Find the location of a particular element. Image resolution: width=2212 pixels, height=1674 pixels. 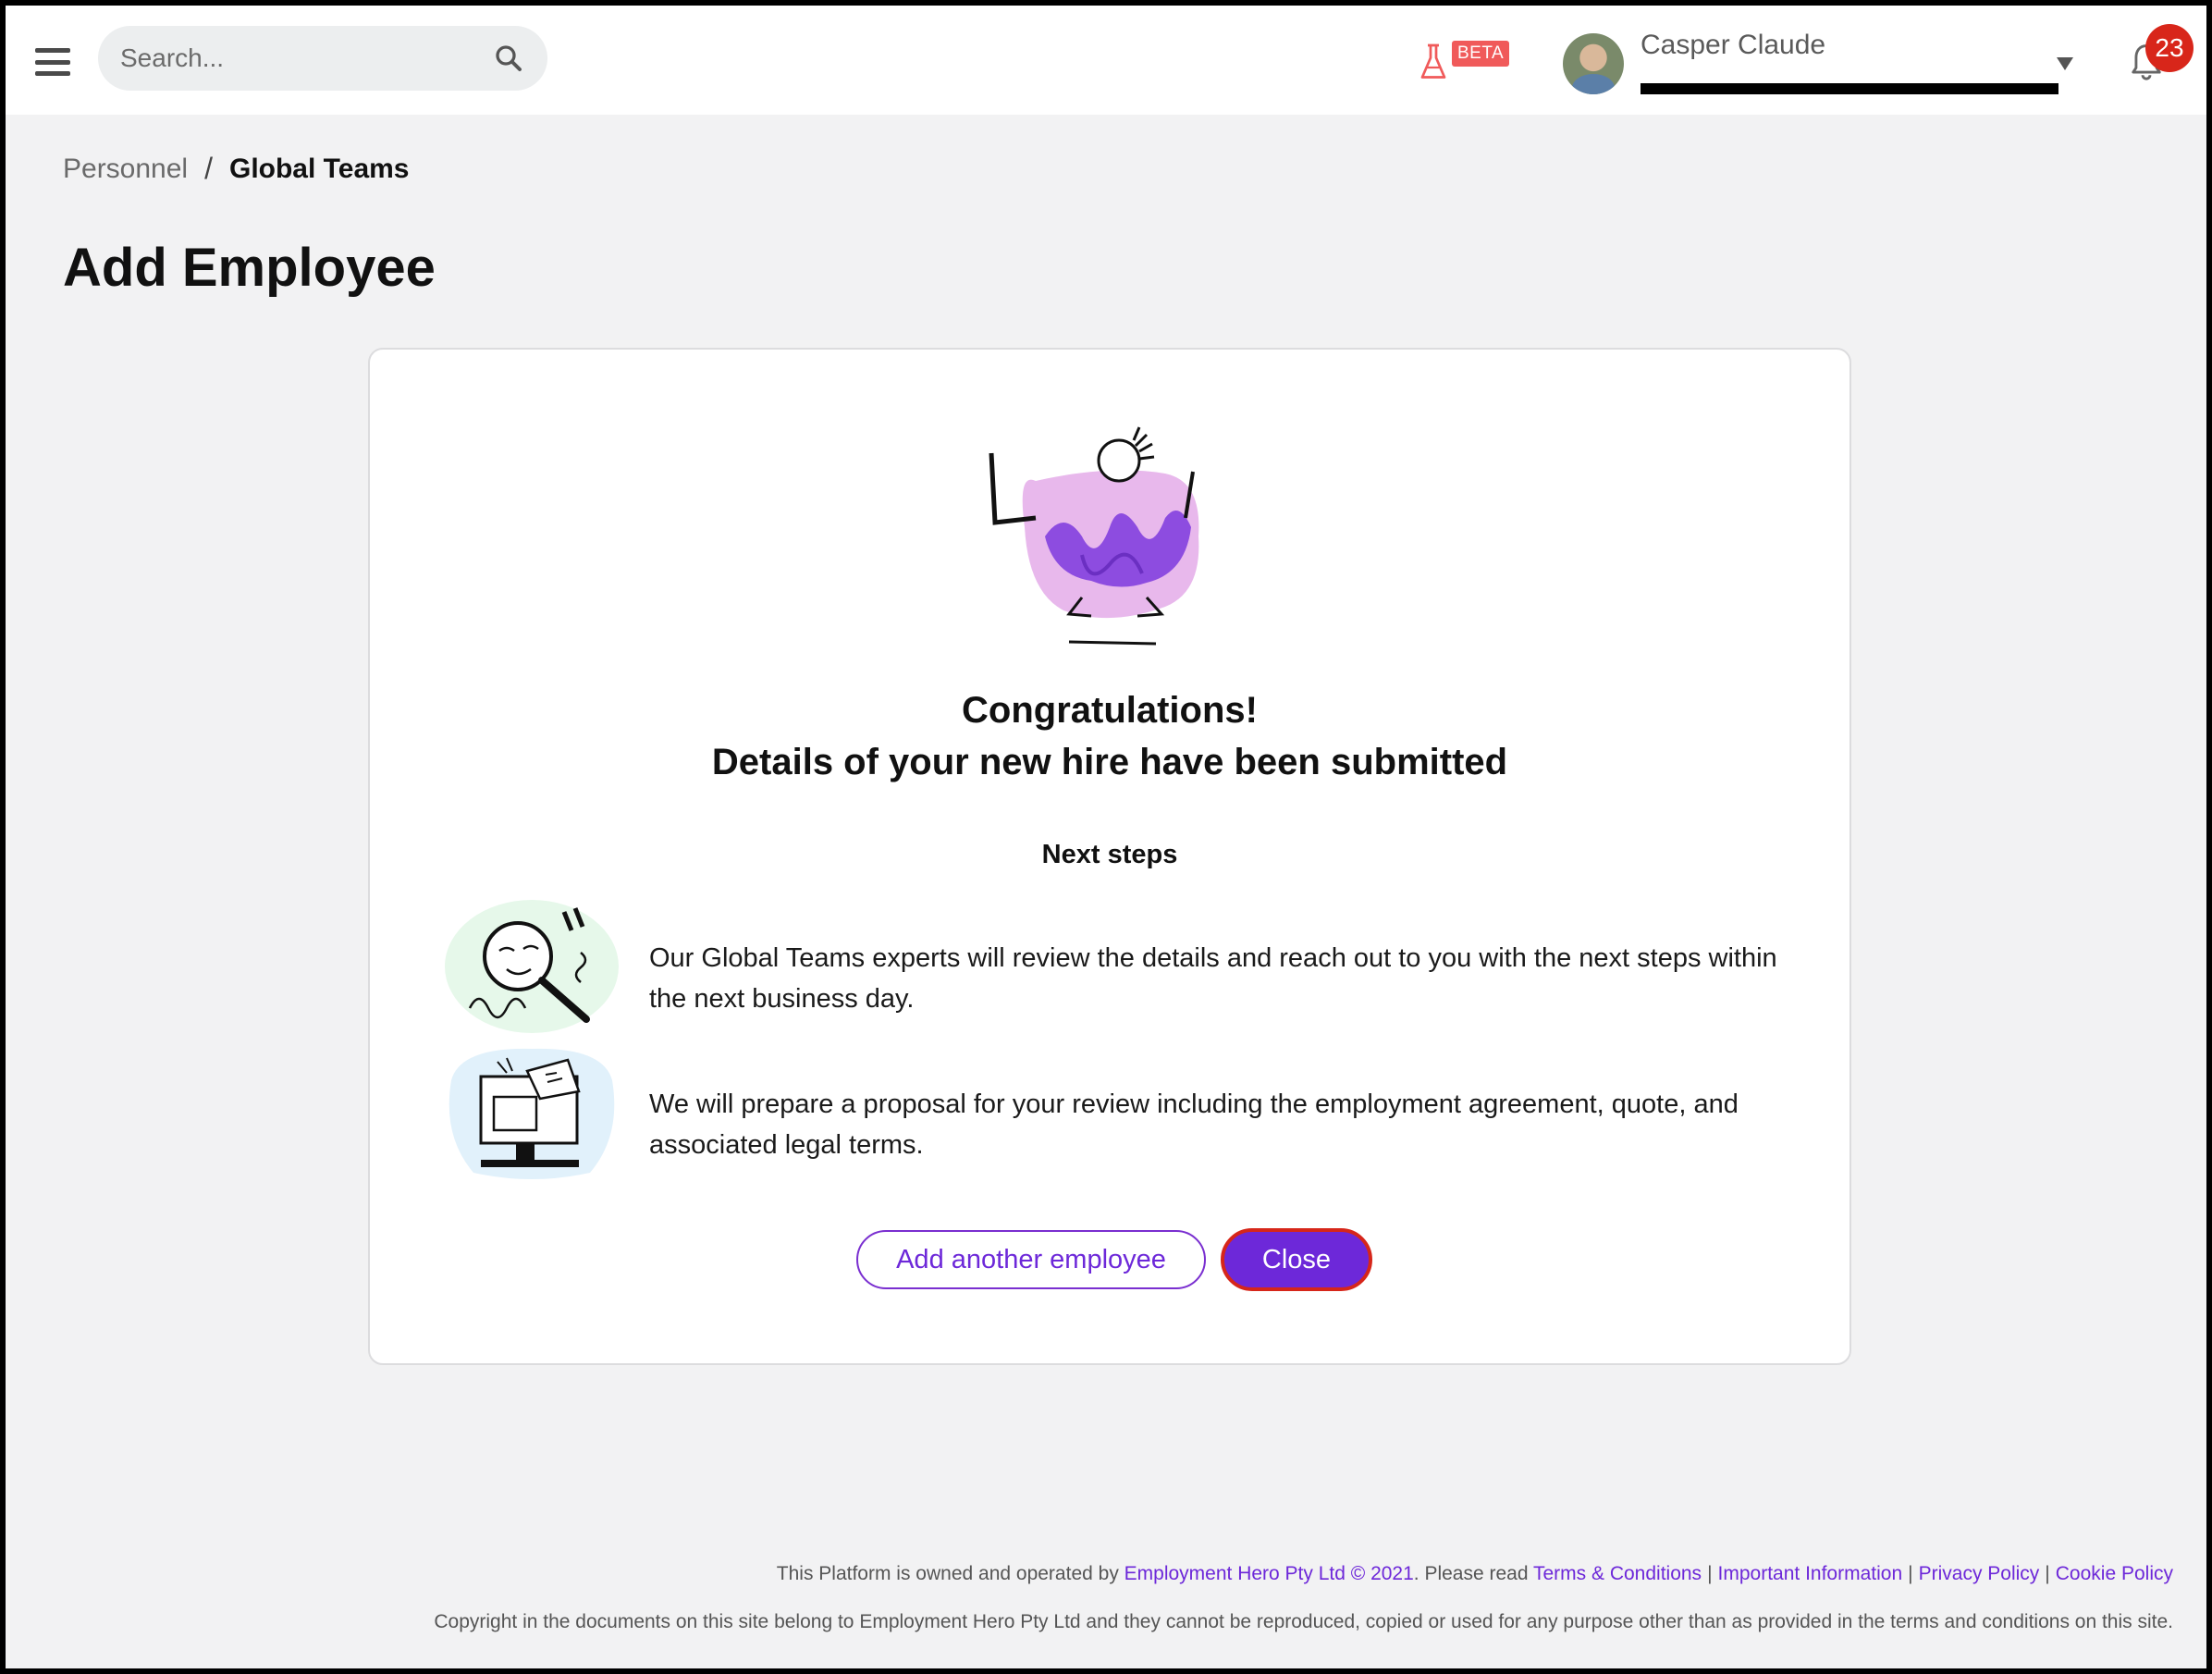

important-information-link: Important Information is located at coordinates (1811, 1573).